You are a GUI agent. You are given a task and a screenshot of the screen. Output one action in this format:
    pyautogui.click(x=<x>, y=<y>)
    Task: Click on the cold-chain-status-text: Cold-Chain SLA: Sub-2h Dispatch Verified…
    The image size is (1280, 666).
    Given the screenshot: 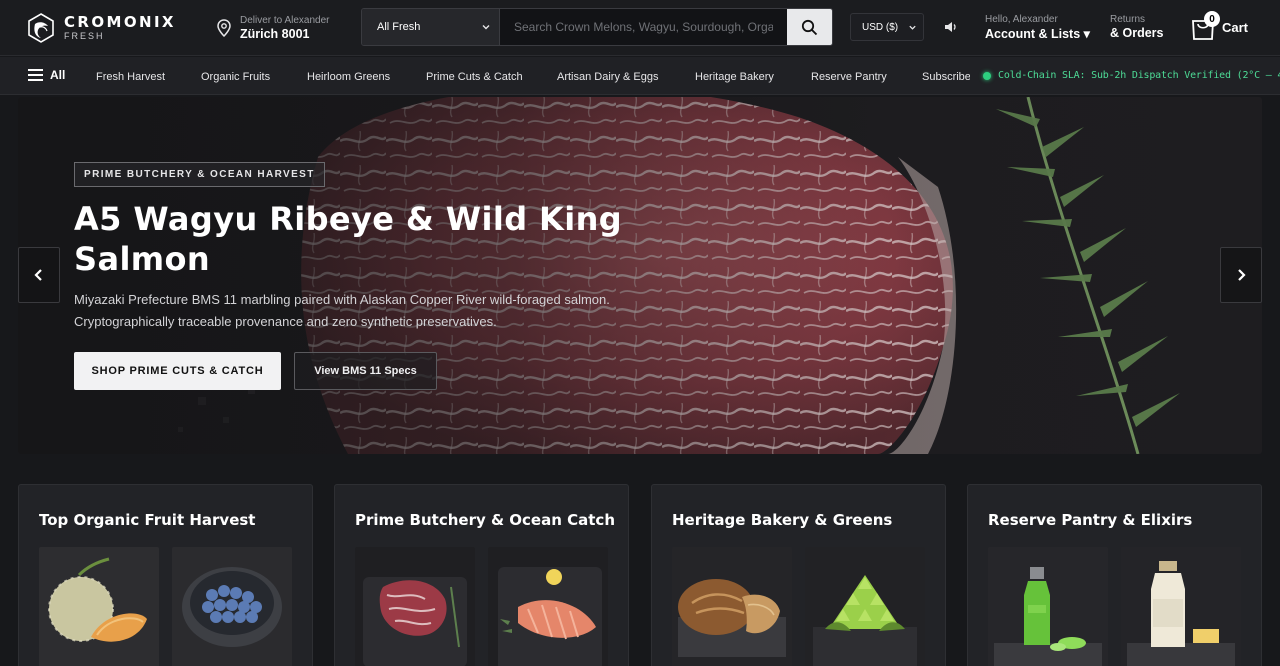 What is the action you would take?
    pyautogui.click(x=1139, y=75)
    